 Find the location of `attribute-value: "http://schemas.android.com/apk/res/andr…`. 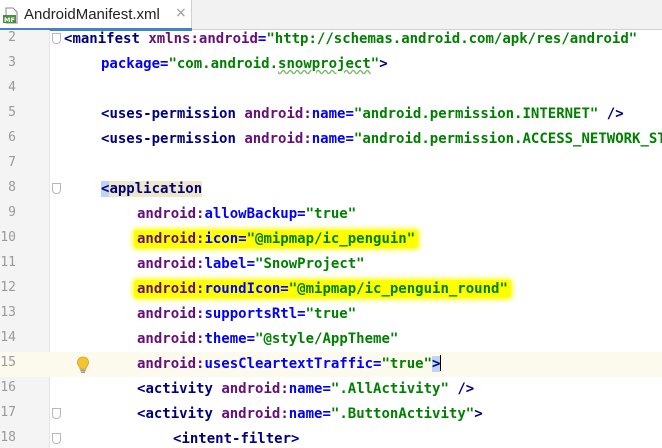

attribute-value: "http://schemas.android.com/apk/res/andr… is located at coordinates (452, 39).